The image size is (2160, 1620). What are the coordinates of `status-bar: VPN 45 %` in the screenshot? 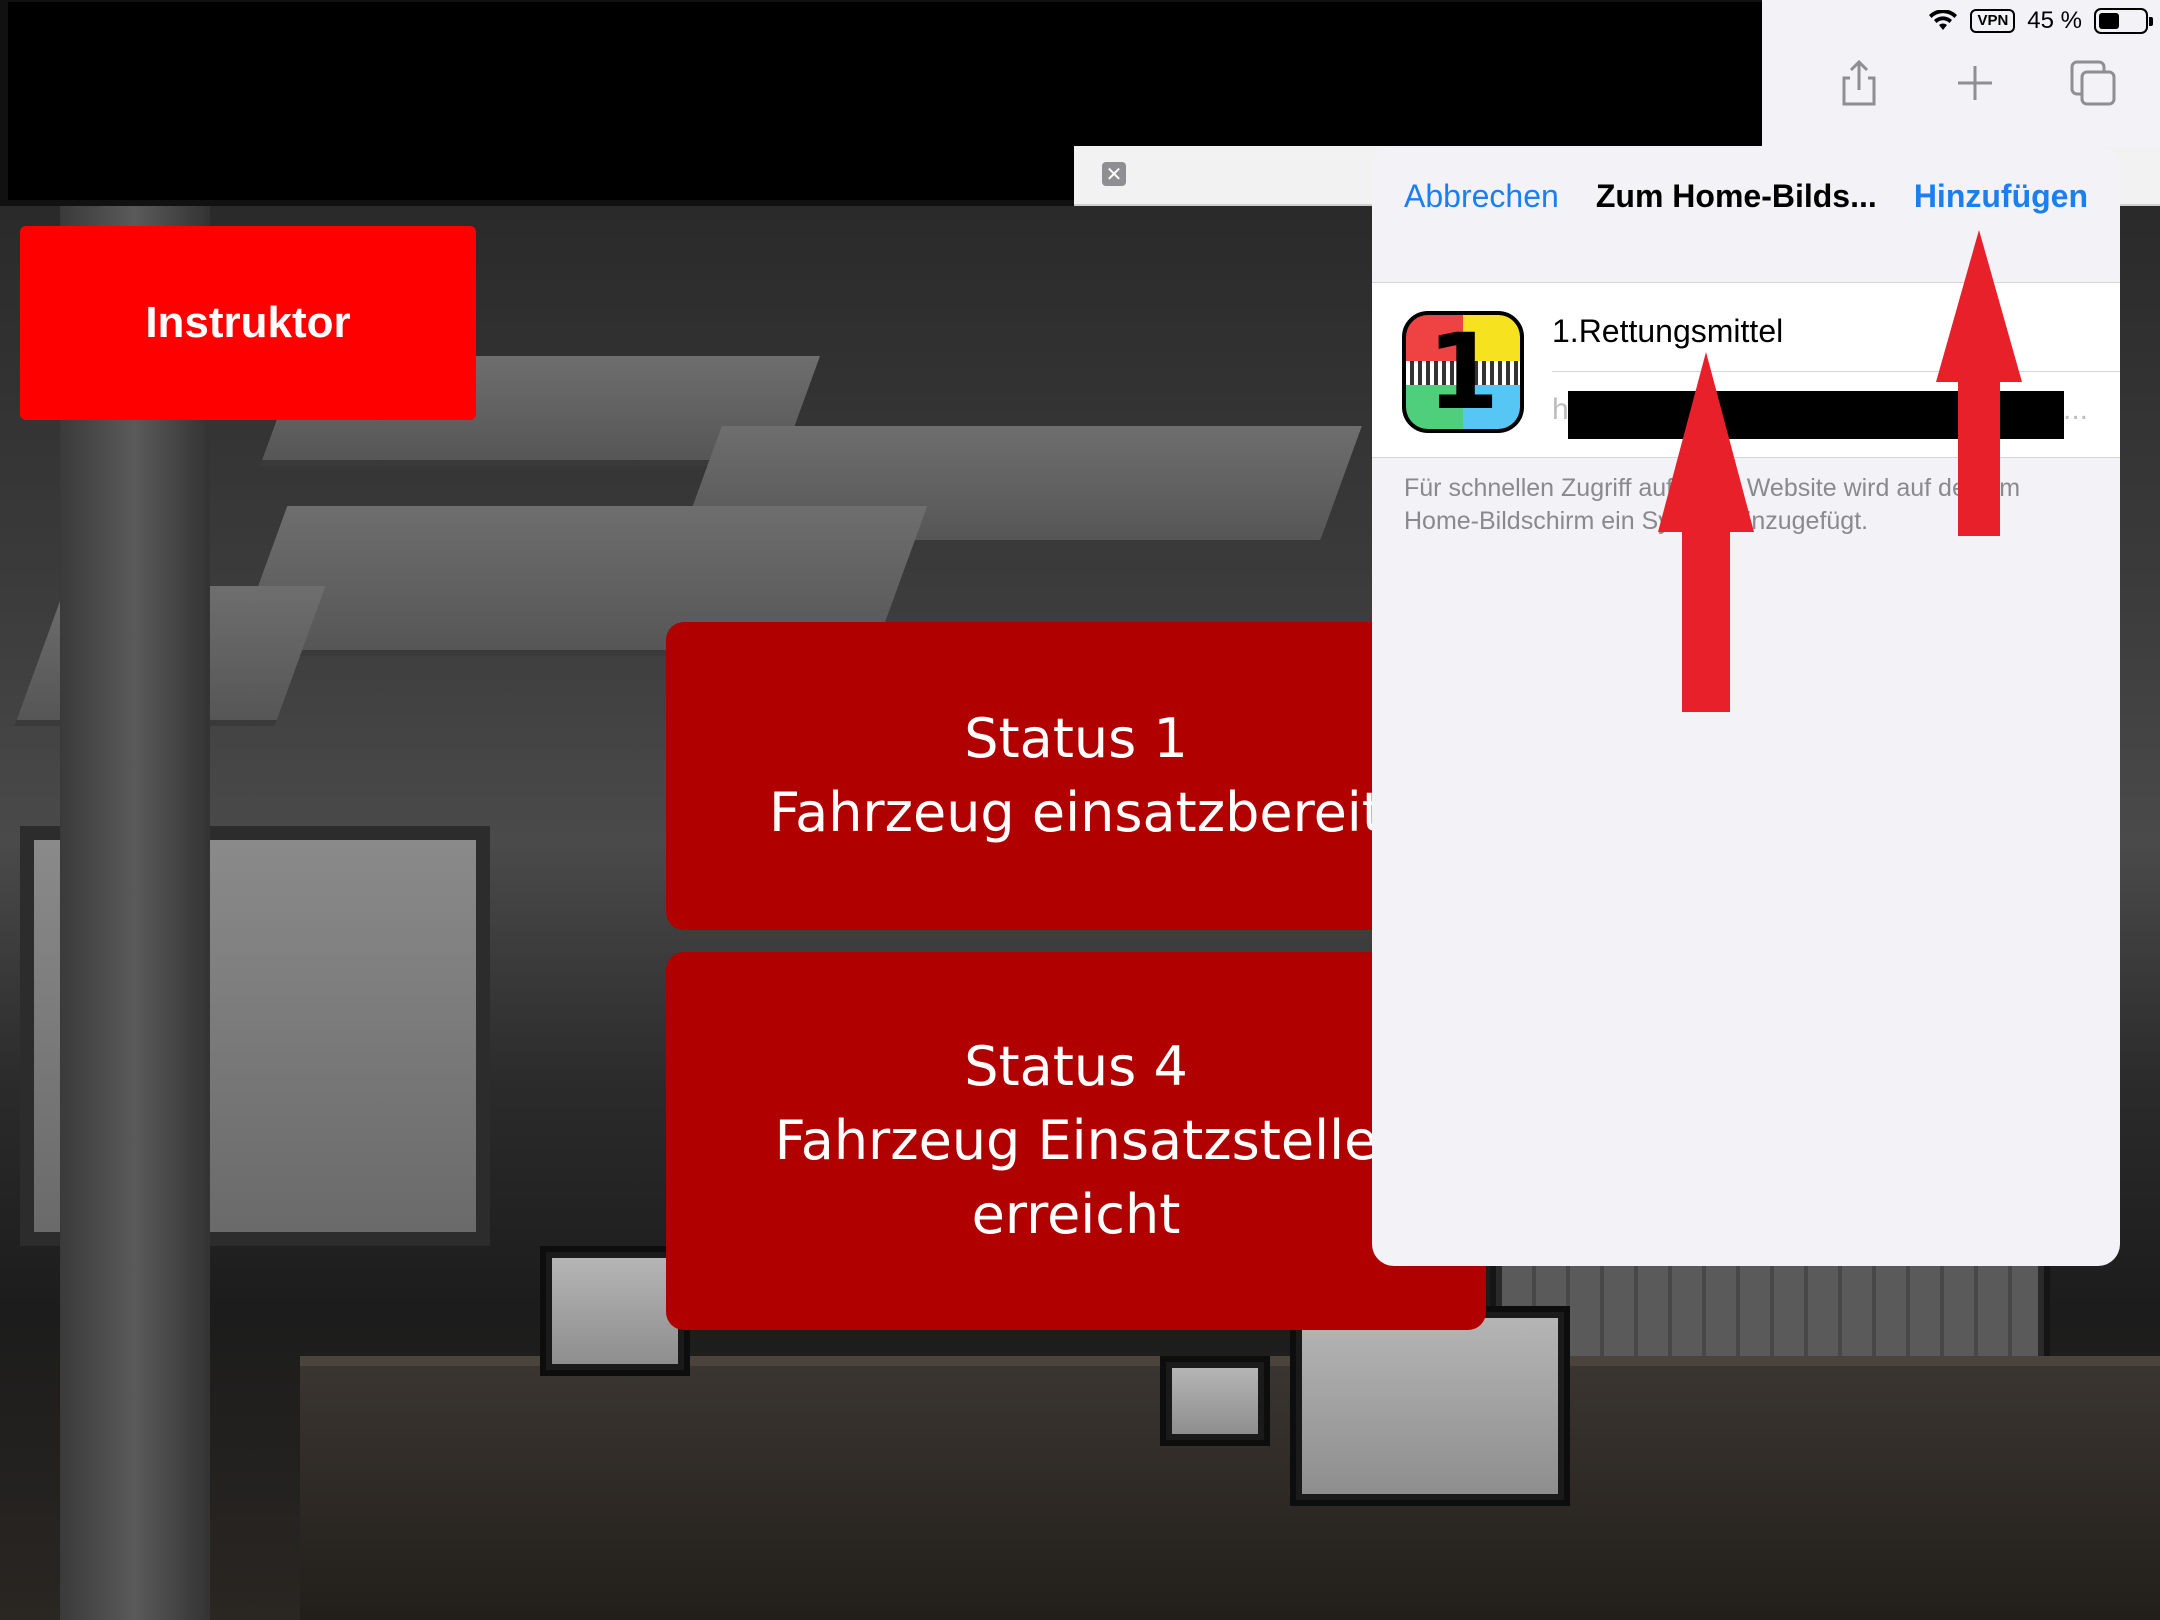 It's located at (2040, 21).